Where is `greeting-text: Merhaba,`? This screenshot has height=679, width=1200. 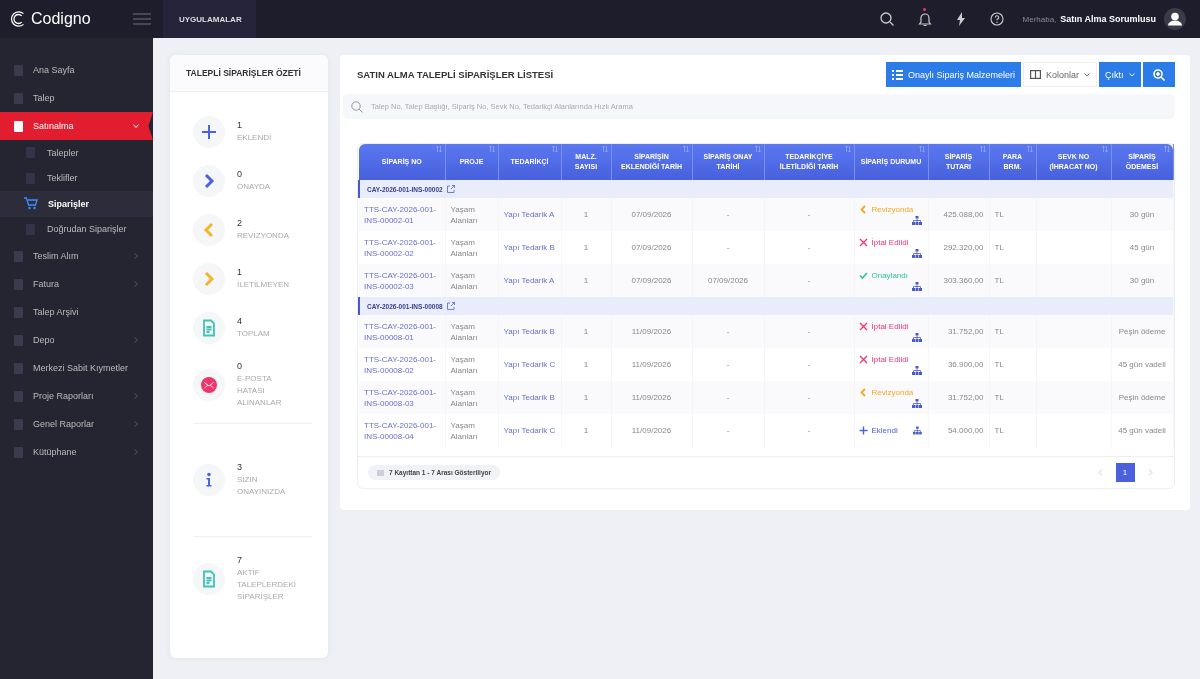
greeting-text: Merhaba, is located at coordinates (1039, 19).